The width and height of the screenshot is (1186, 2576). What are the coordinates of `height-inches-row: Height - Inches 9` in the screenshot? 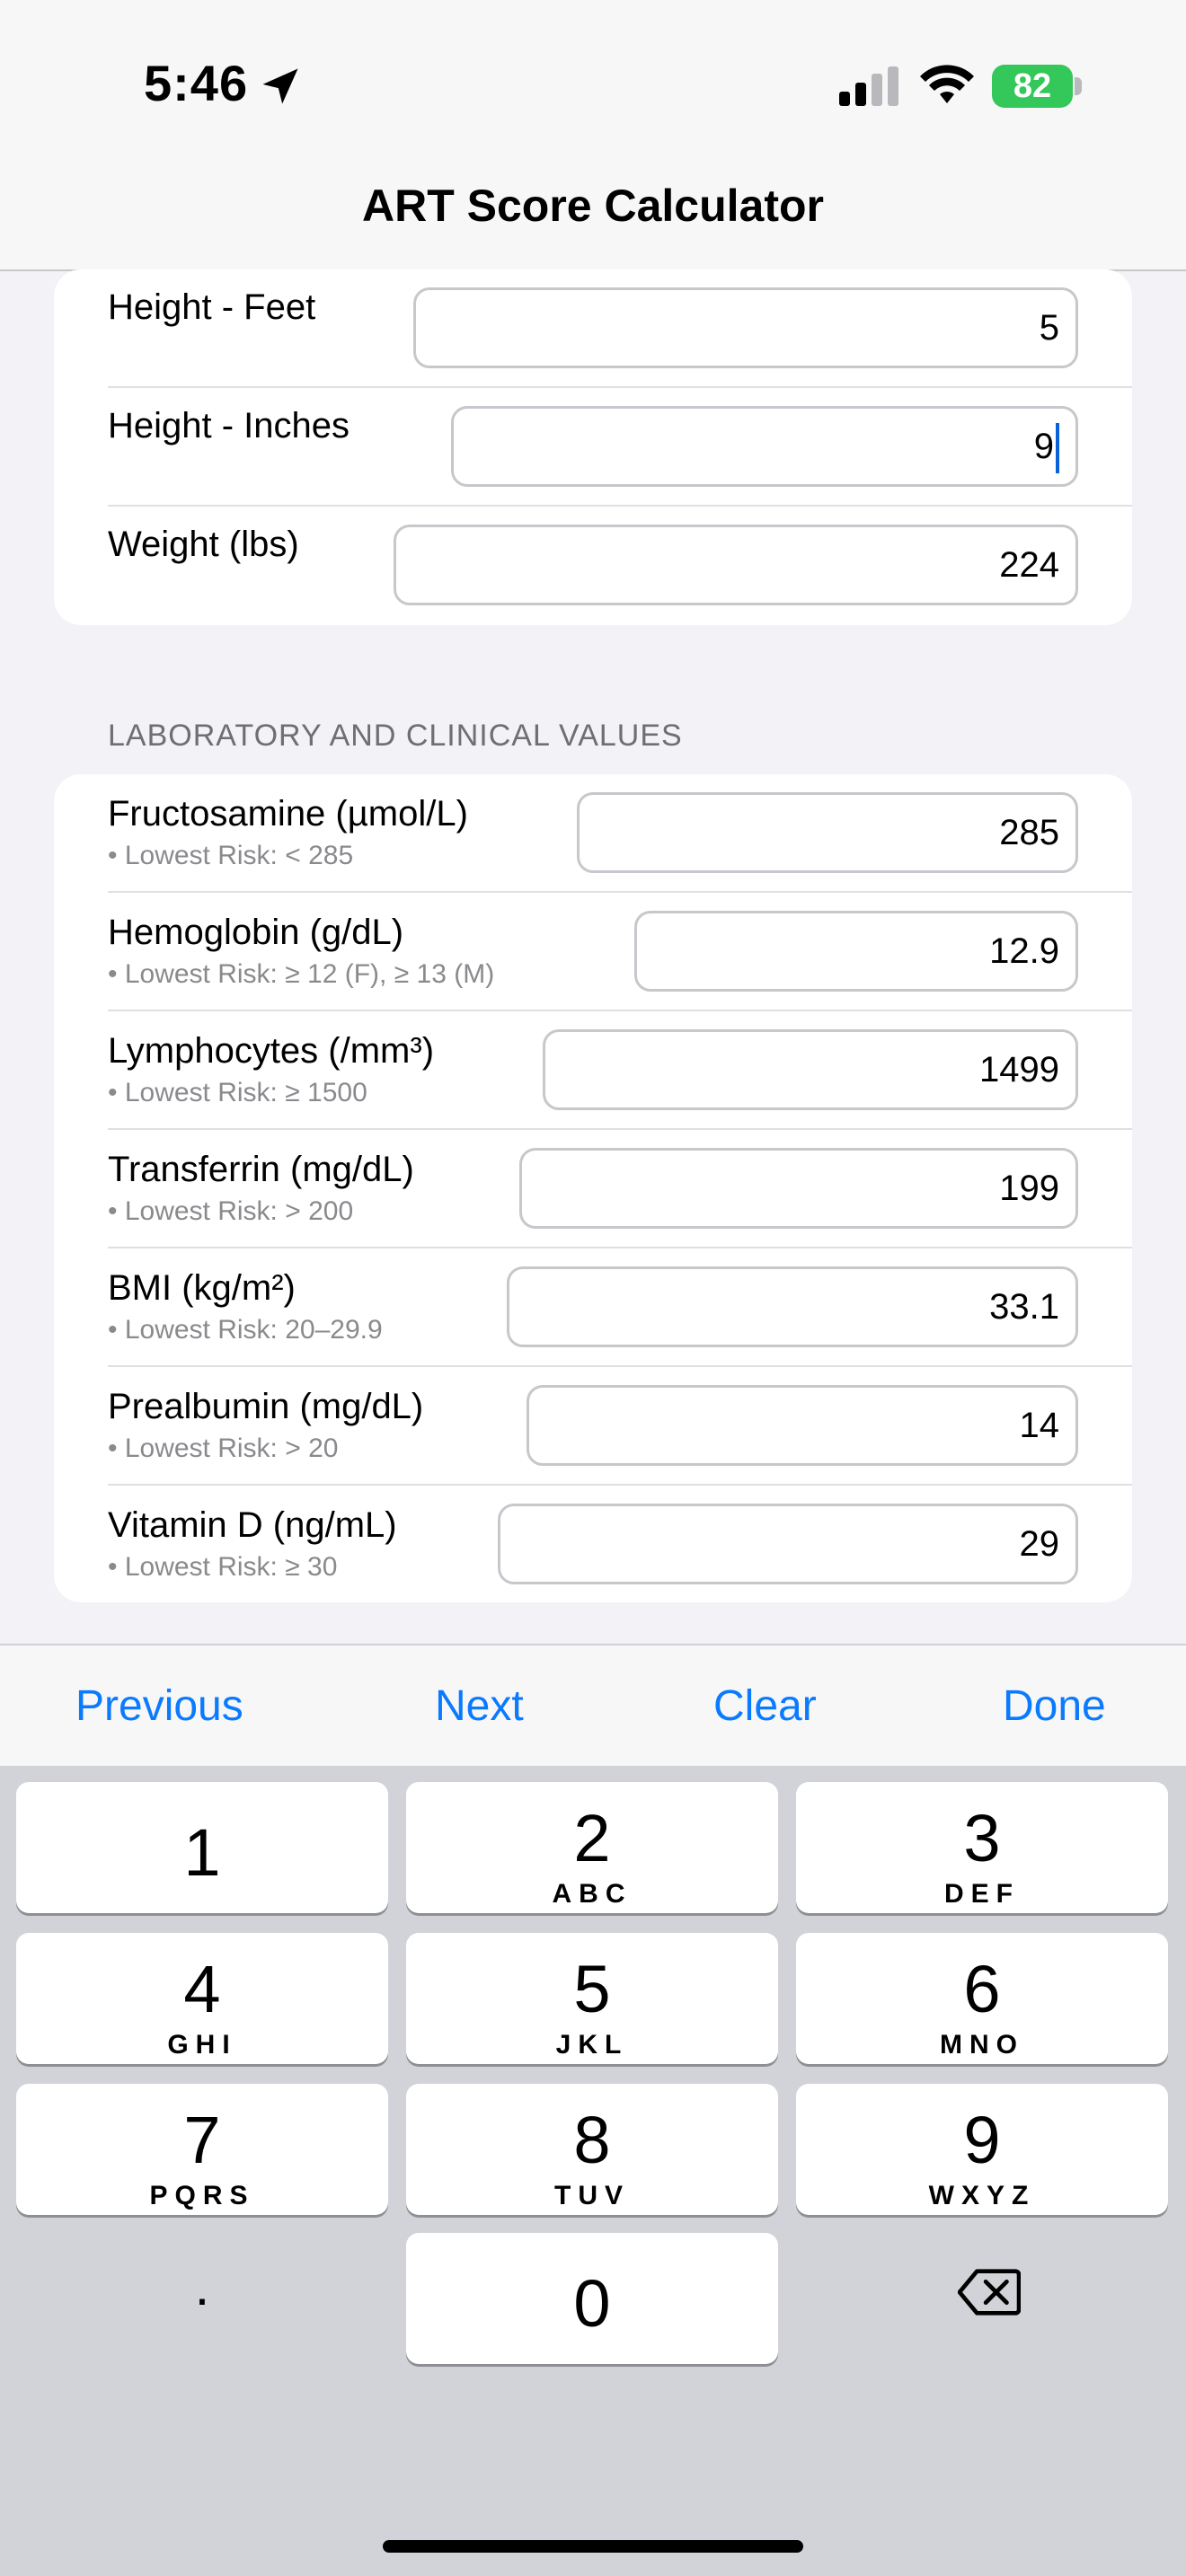 It's located at (620, 447).